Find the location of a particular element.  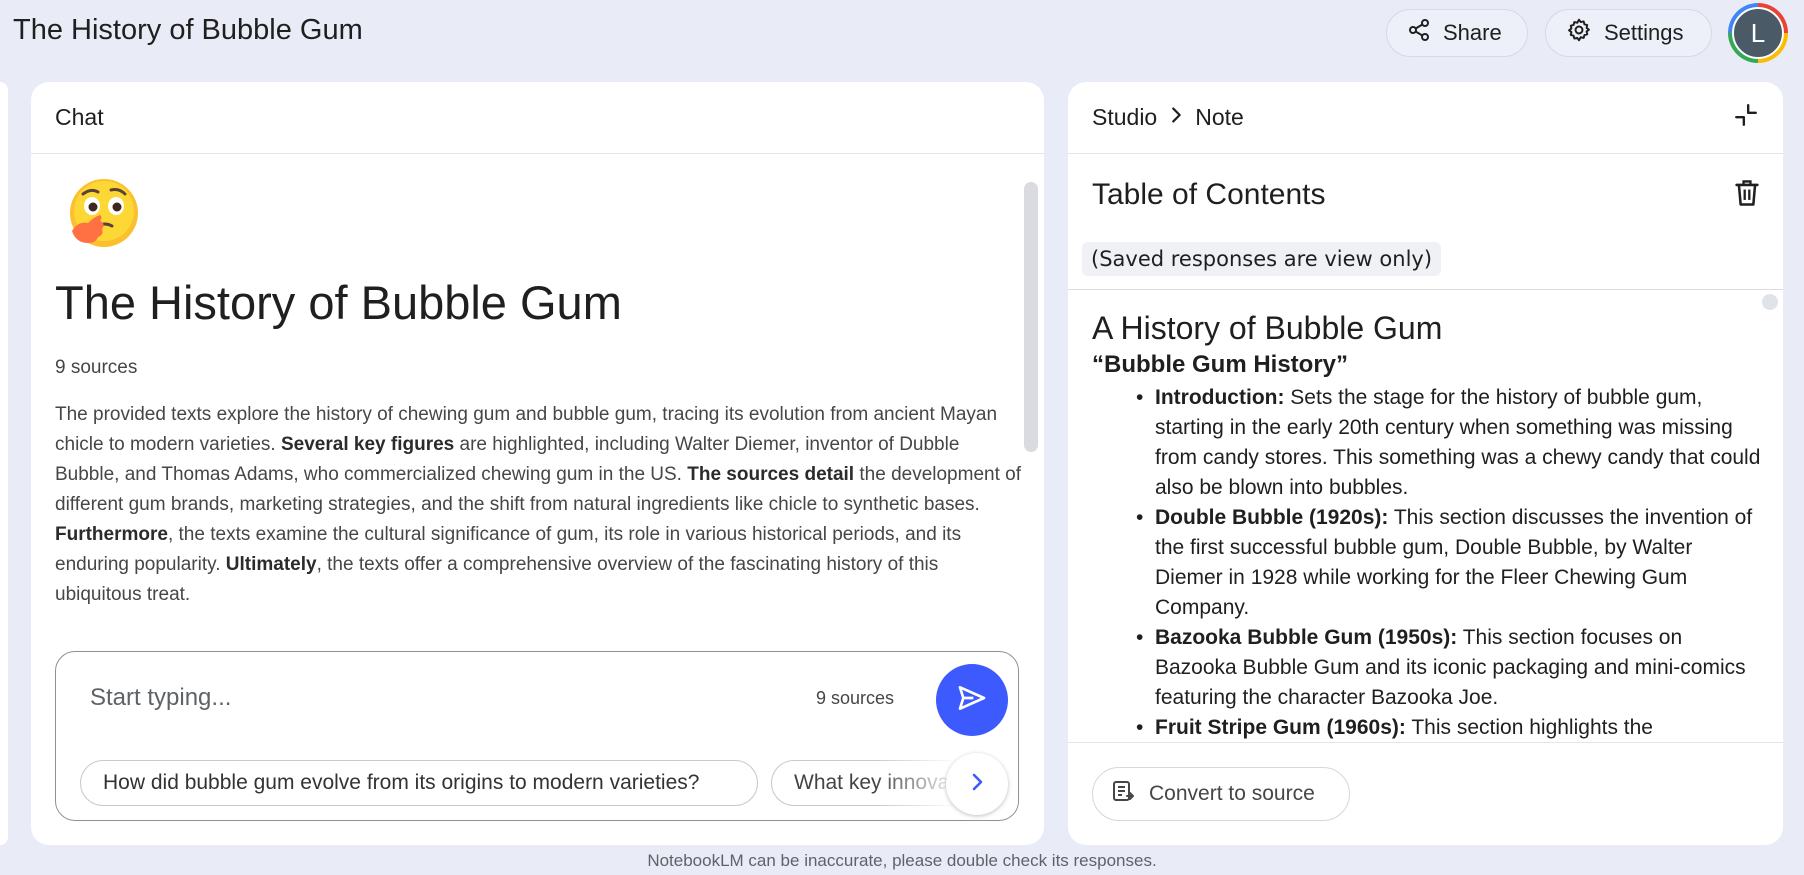

chat-scrollbar is located at coordinates (1031, 317).